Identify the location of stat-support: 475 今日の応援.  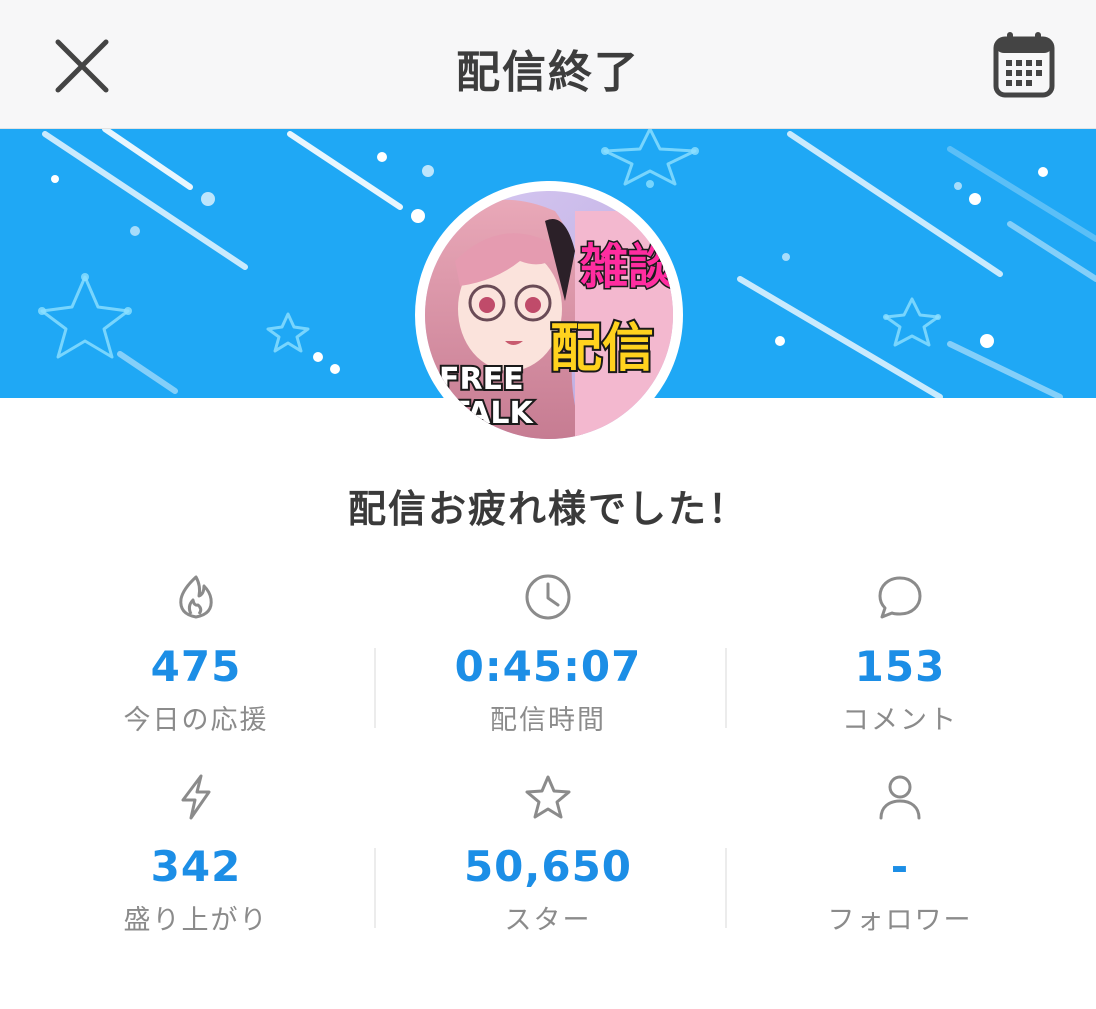
(196, 655).